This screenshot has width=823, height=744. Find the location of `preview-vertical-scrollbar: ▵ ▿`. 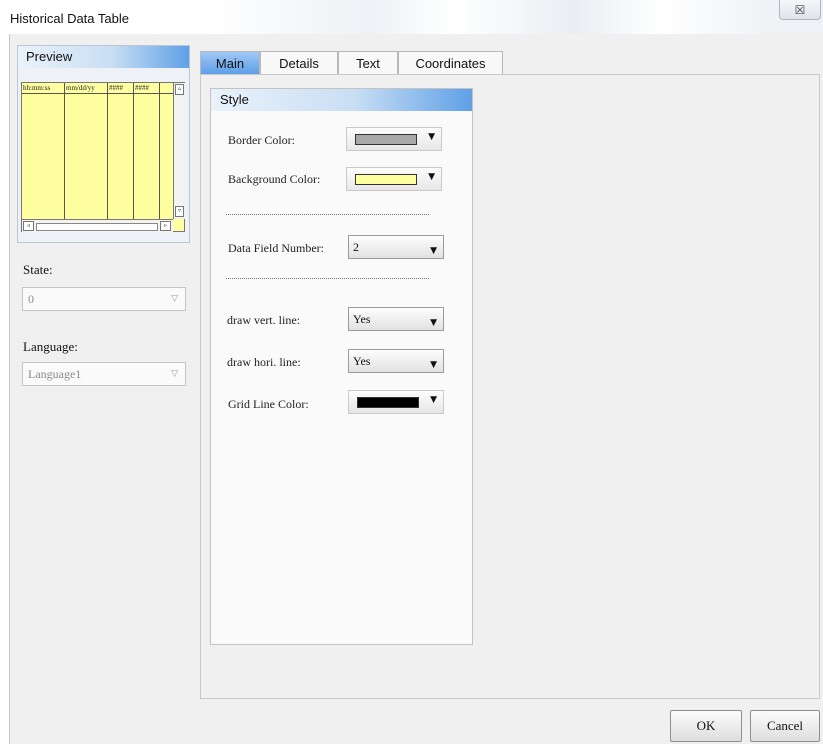

preview-vertical-scrollbar: ▵ ▿ is located at coordinates (179, 151).